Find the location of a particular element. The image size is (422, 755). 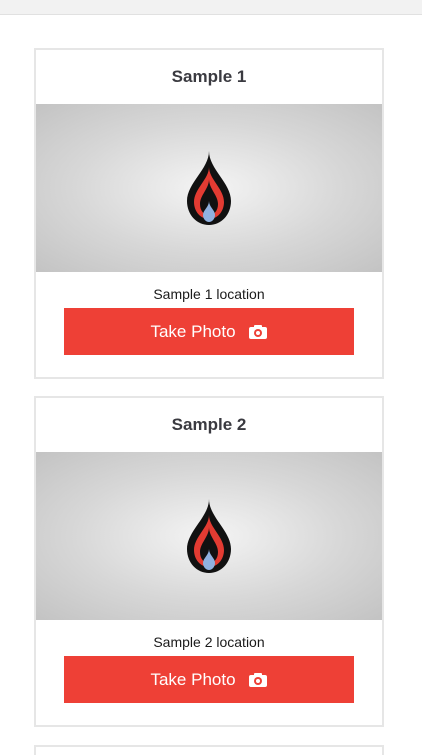

top-status-bar is located at coordinates (211, 7).